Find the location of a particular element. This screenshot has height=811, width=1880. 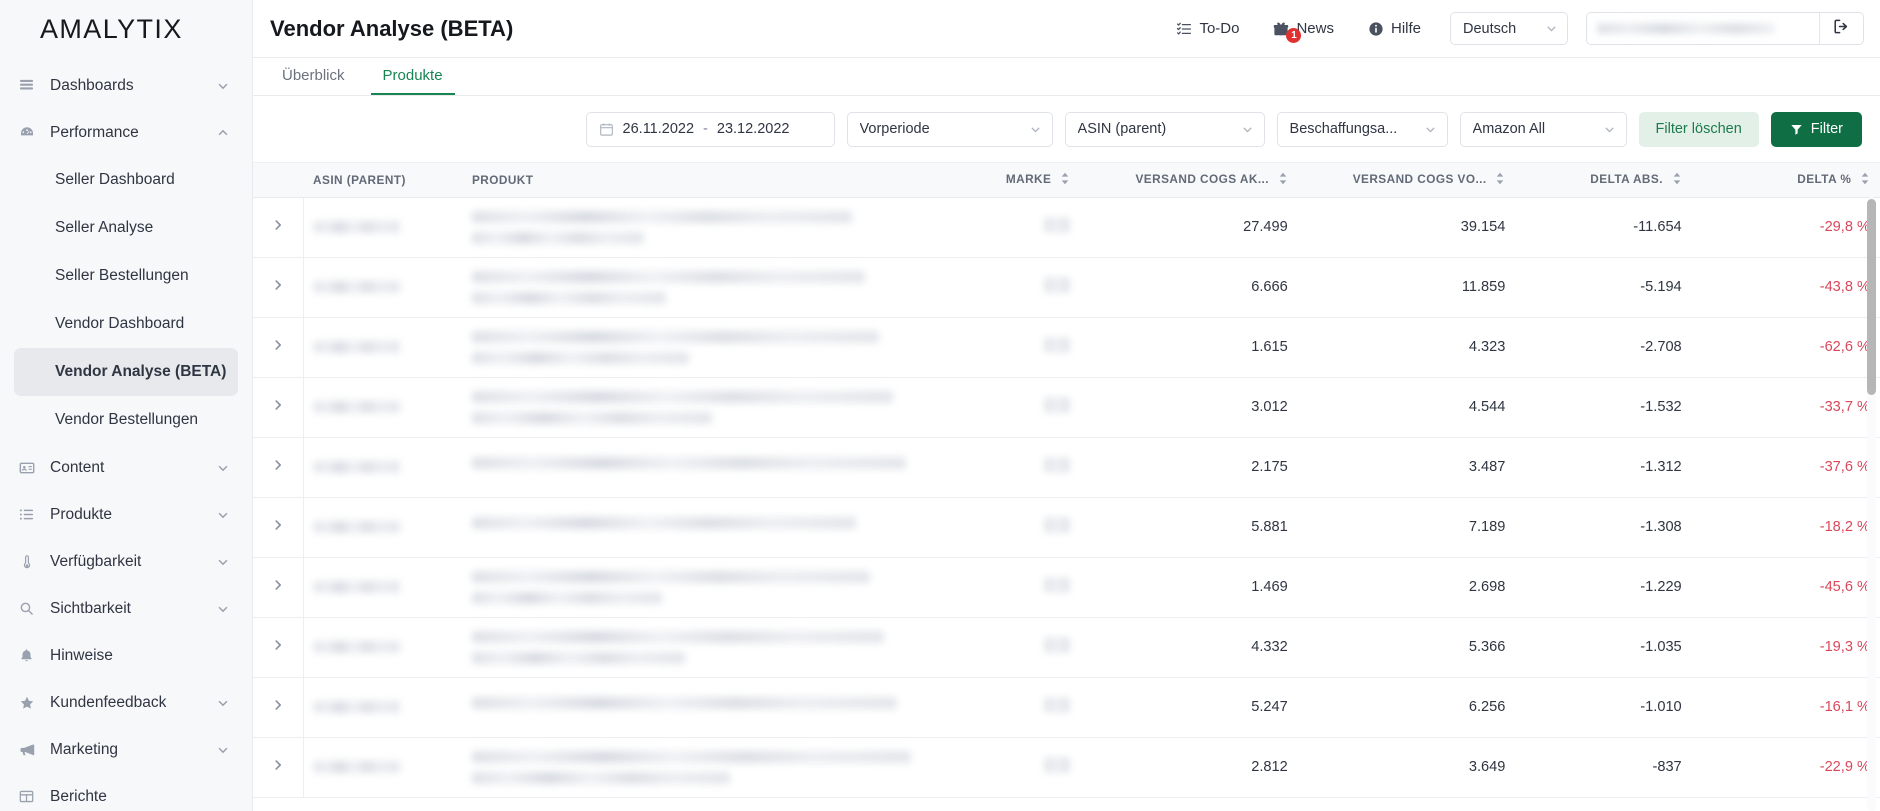

col-delta-pct-label: DELTA % is located at coordinates (1824, 178).